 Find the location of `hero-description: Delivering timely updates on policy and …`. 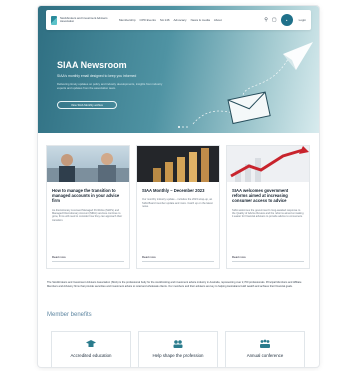

hero-description: Delivering timely updates on policy and … is located at coordinates (110, 86).